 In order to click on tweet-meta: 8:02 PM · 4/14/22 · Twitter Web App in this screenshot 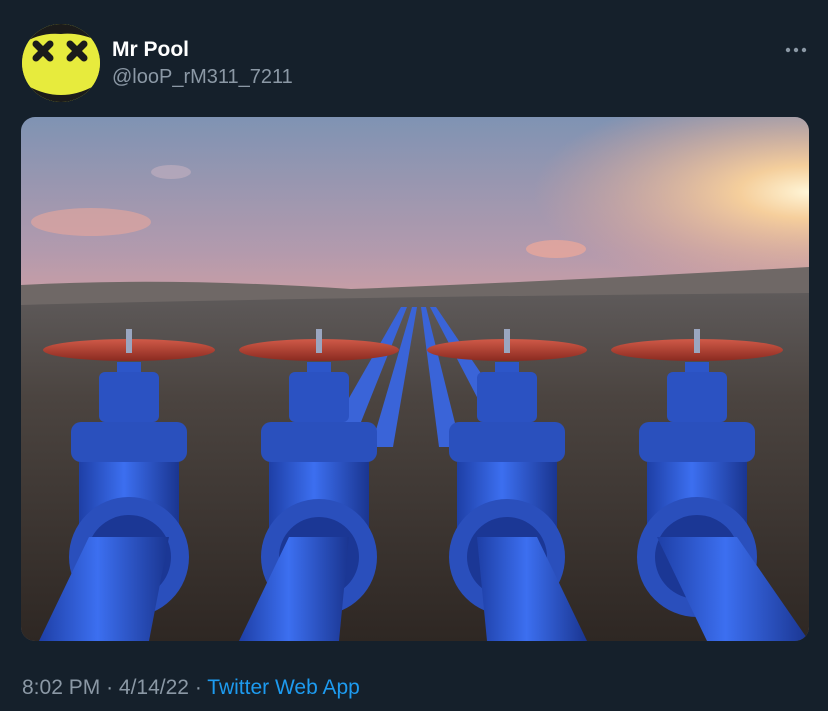, I will do `click(191, 688)`.